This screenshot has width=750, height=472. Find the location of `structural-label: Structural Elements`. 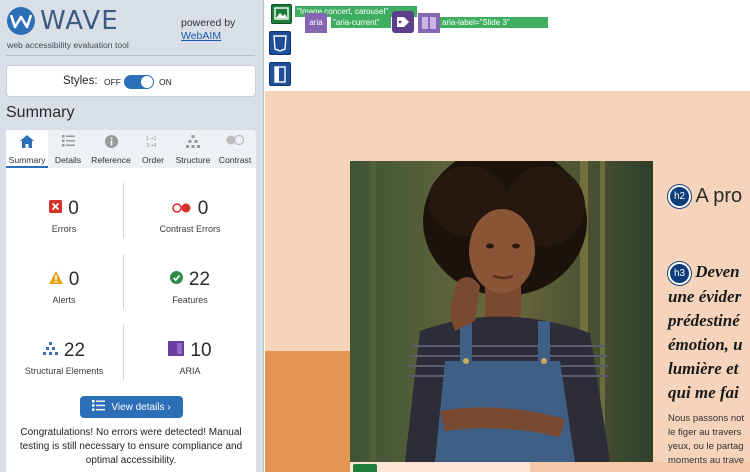

structural-label: Structural Elements is located at coordinates (64, 371).